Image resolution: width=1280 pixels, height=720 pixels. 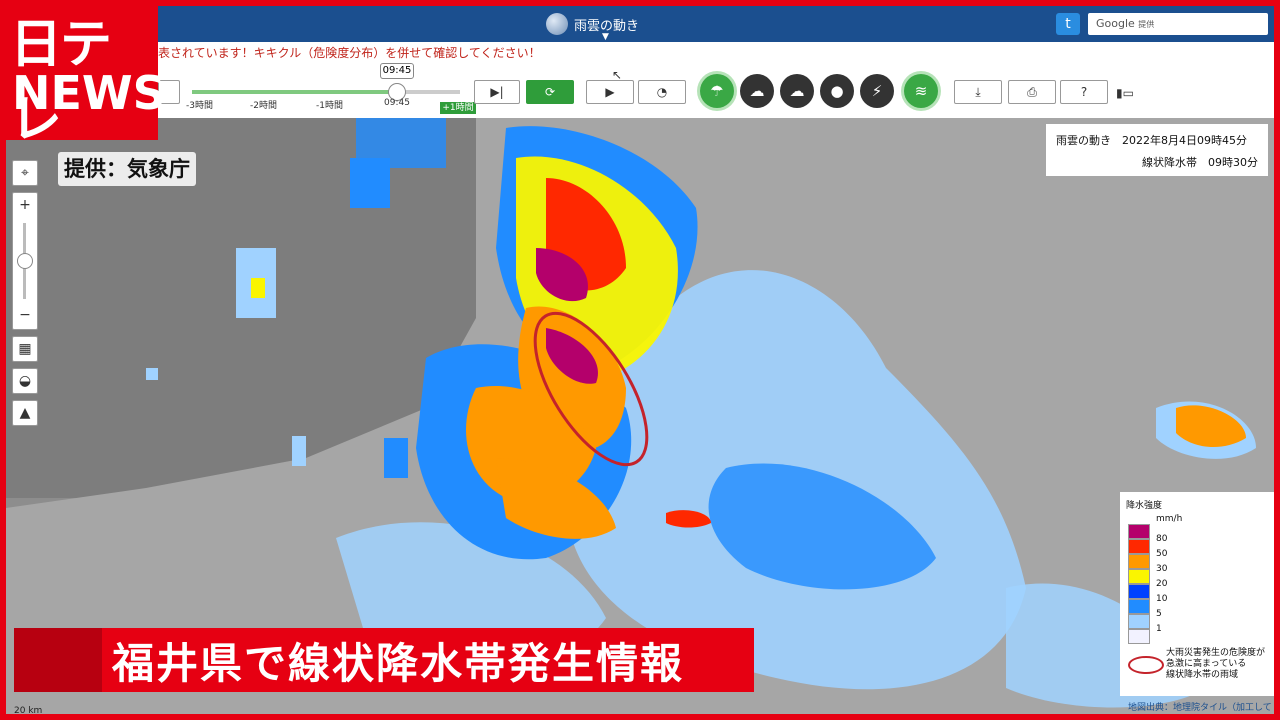 What do you see at coordinates (89, 93) in the screenshot?
I see `logo-line2: NEWS` at bounding box center [89, 93].